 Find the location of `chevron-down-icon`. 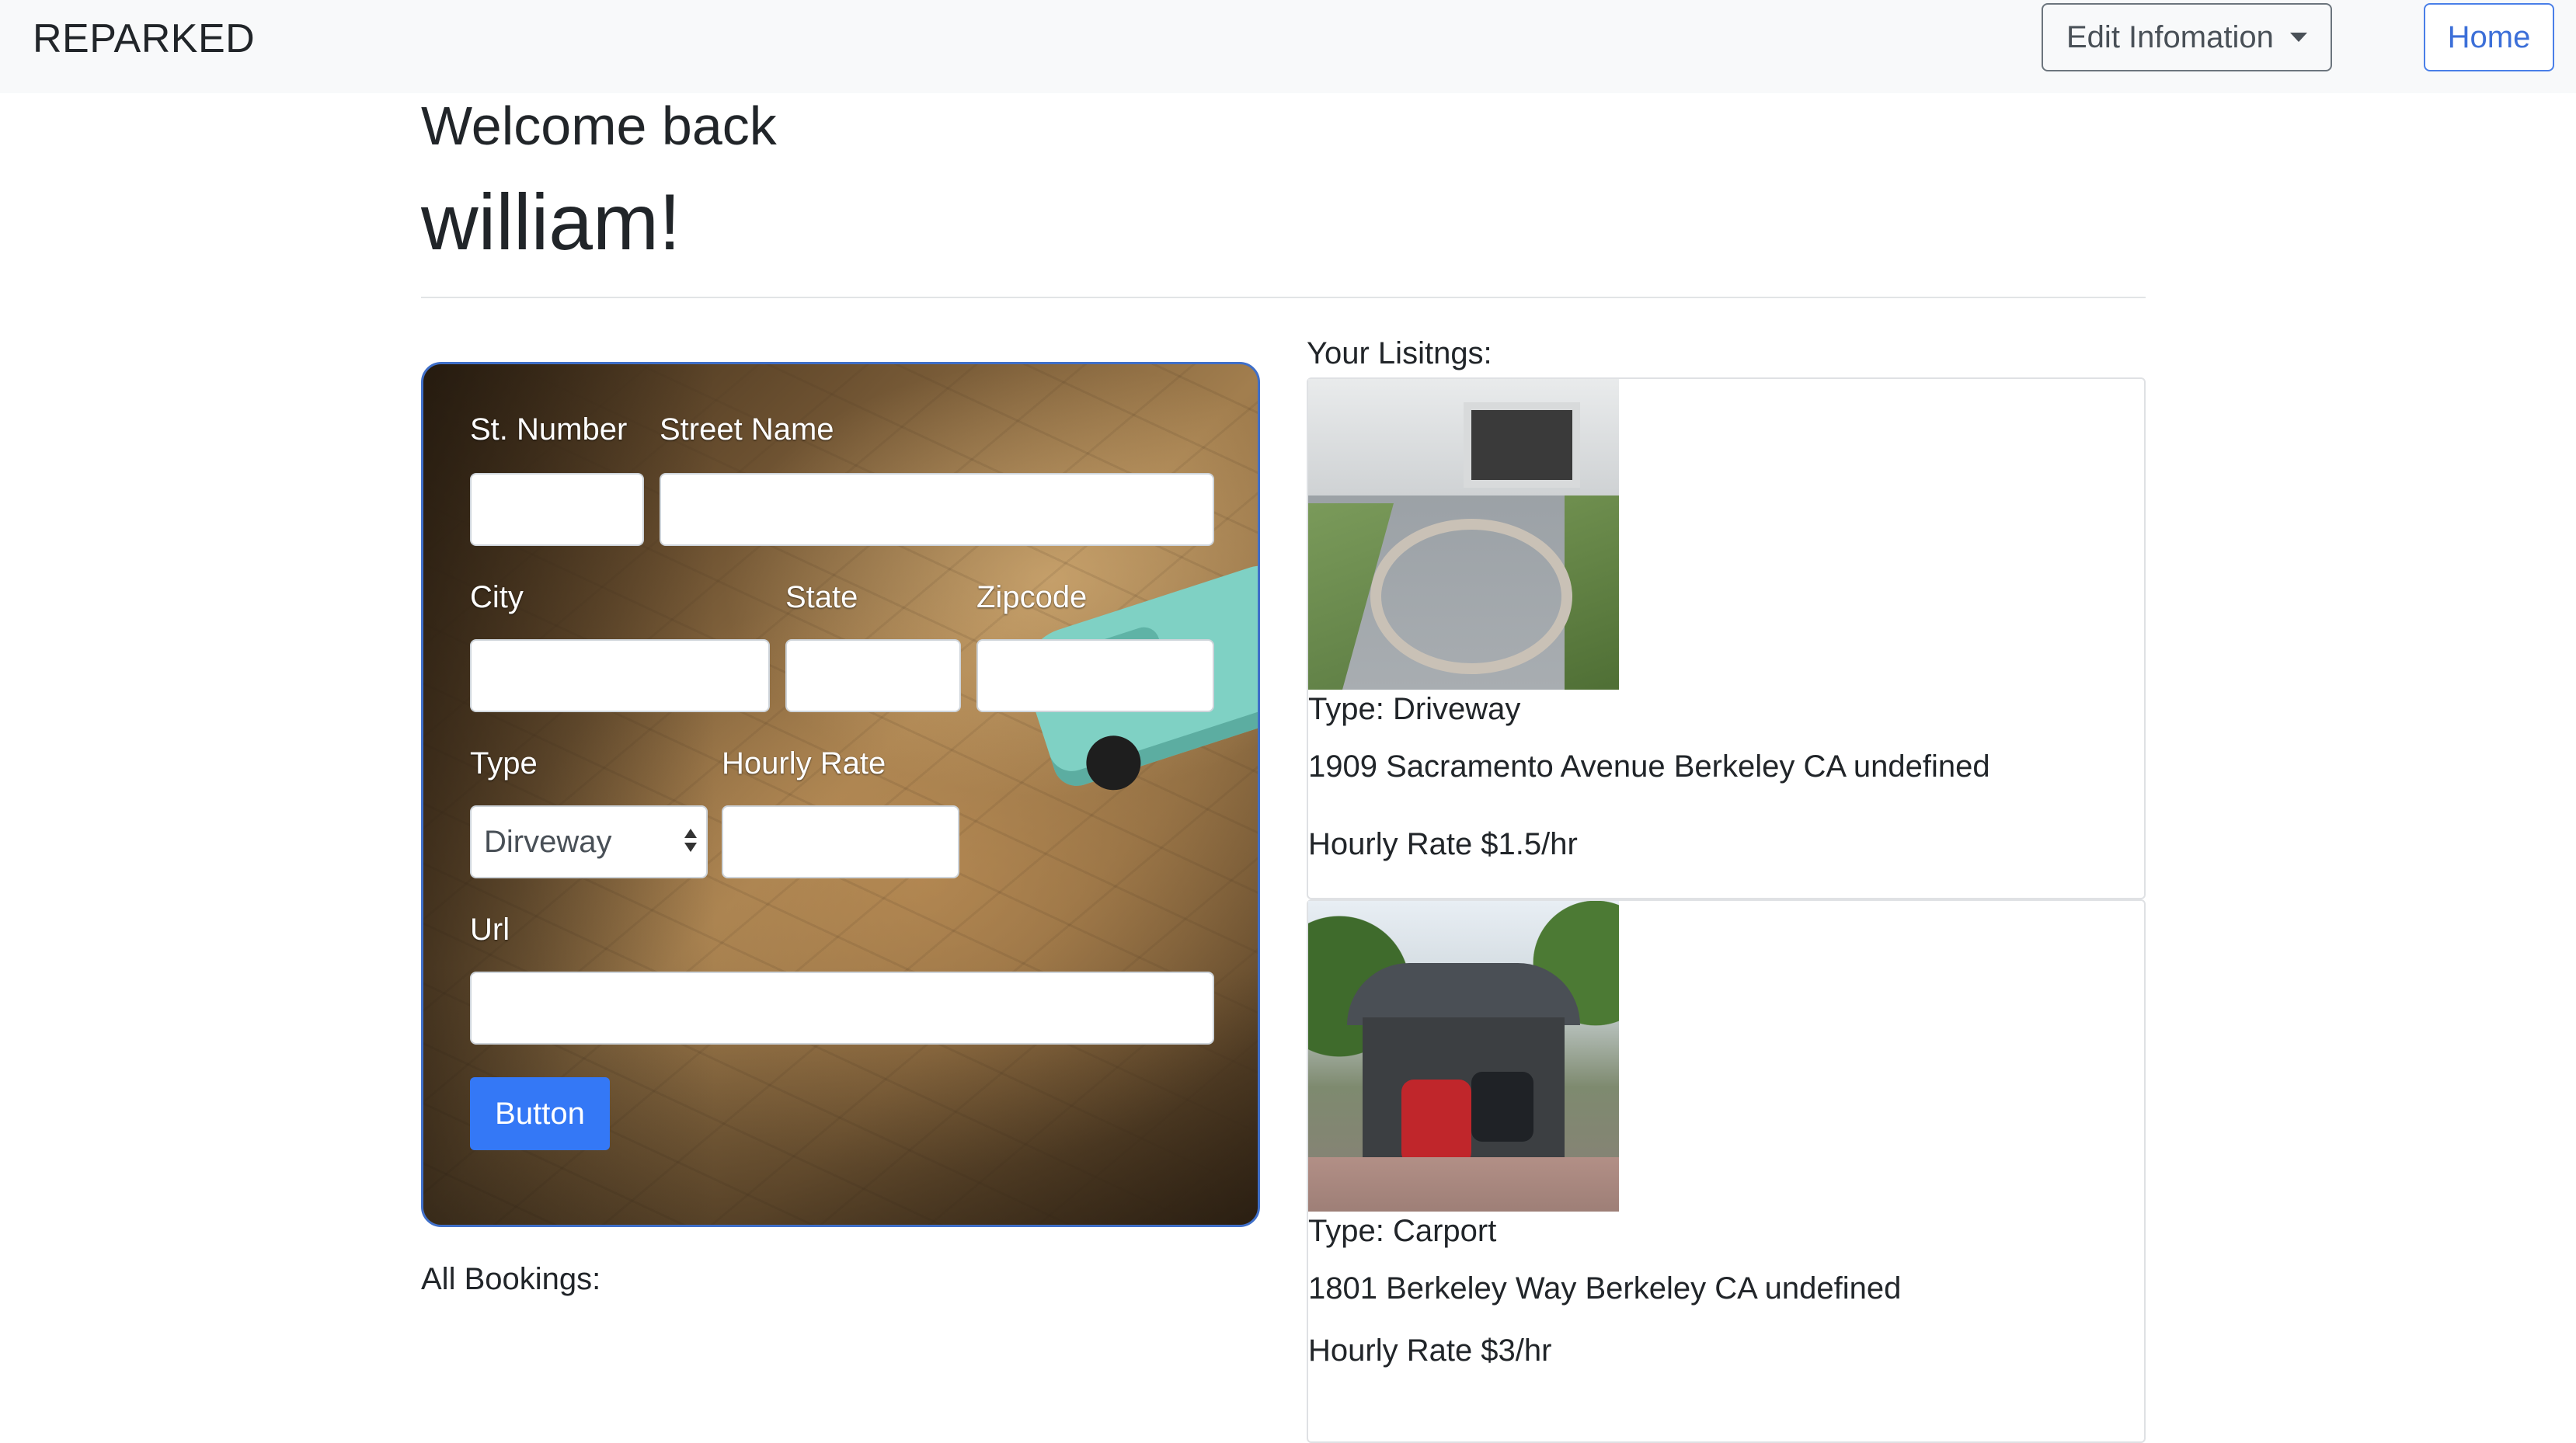

chevron-down-icon is located at coordinates (2298, 37).